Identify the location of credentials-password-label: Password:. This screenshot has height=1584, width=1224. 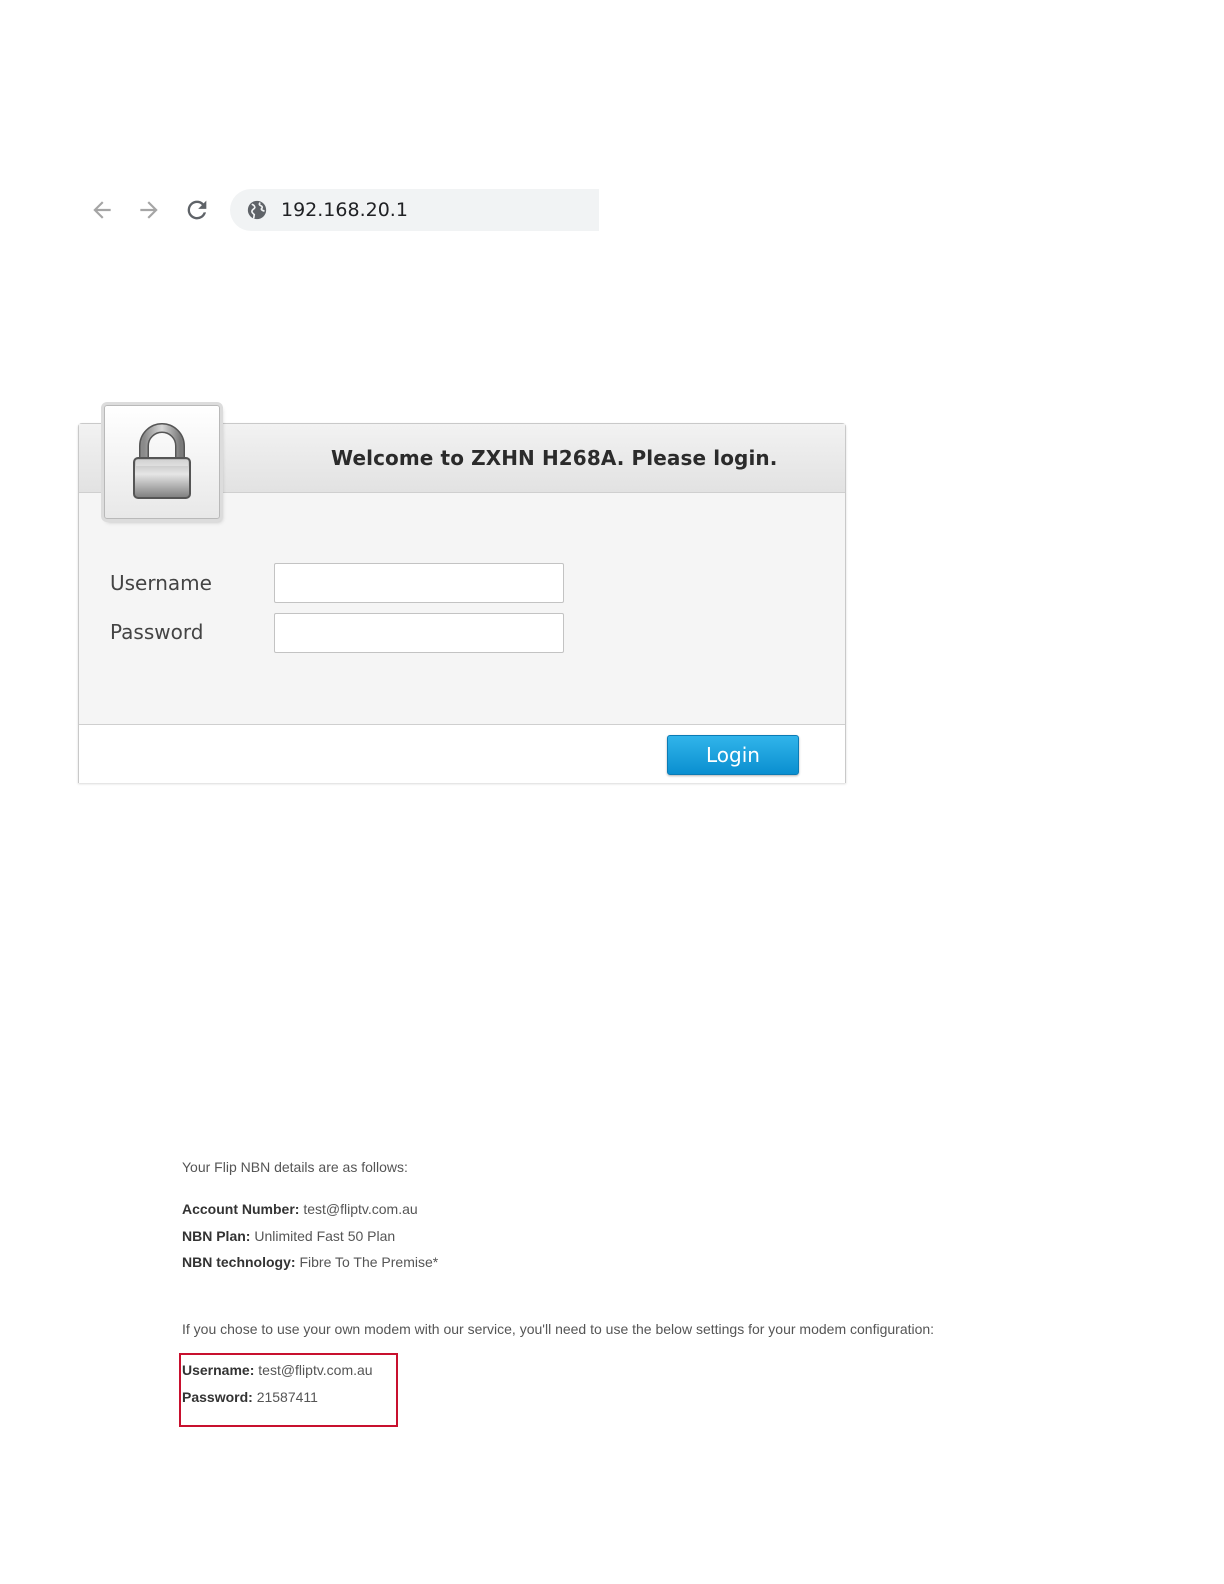
(217, 1397).